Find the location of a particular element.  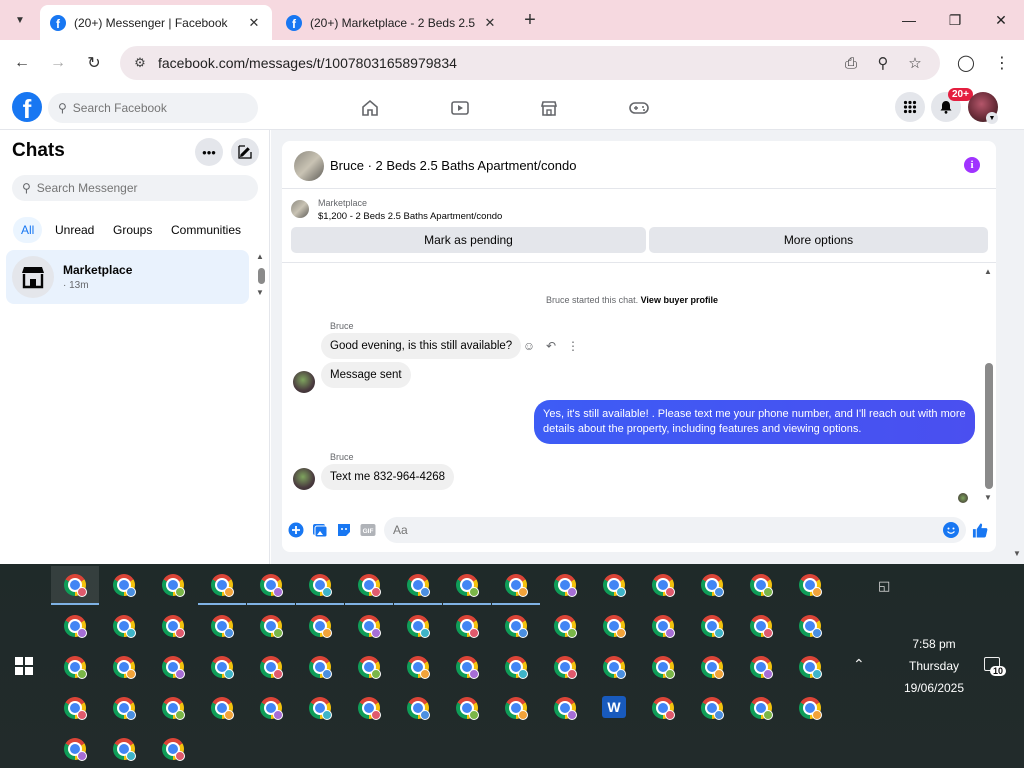

home-icon is located at coordinates (370, 108).